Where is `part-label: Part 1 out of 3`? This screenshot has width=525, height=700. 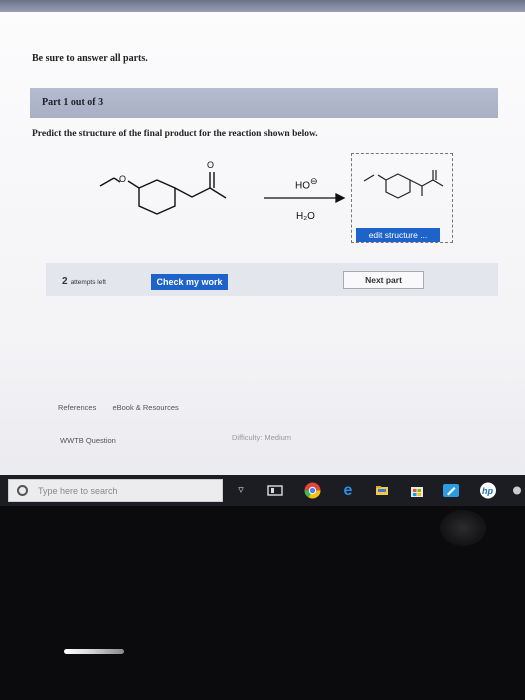
part-label: Part 1 out of 3 is located at coordinates (73, 102).